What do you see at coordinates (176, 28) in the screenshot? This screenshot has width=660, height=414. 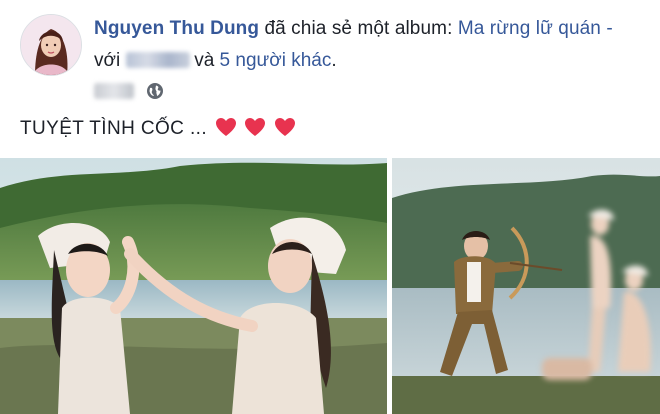 I see `author-name-link: Nguyen Thu Dung` at bounding box center [176, 28].